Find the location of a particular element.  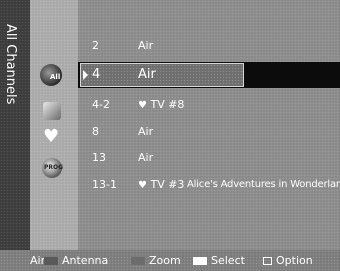

yellow-key-icon is located at coordinates (200, 261).